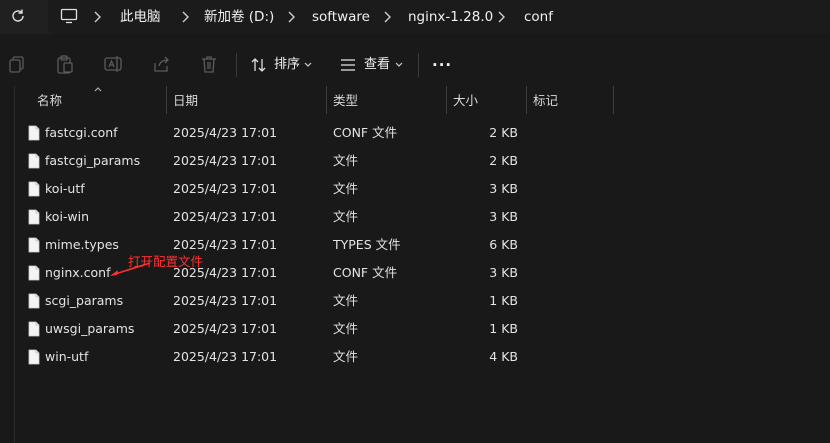  What do you see at coordinates (65, 64) in the screenshot?
I see `paste-icon` at bounding box center [65, 64].